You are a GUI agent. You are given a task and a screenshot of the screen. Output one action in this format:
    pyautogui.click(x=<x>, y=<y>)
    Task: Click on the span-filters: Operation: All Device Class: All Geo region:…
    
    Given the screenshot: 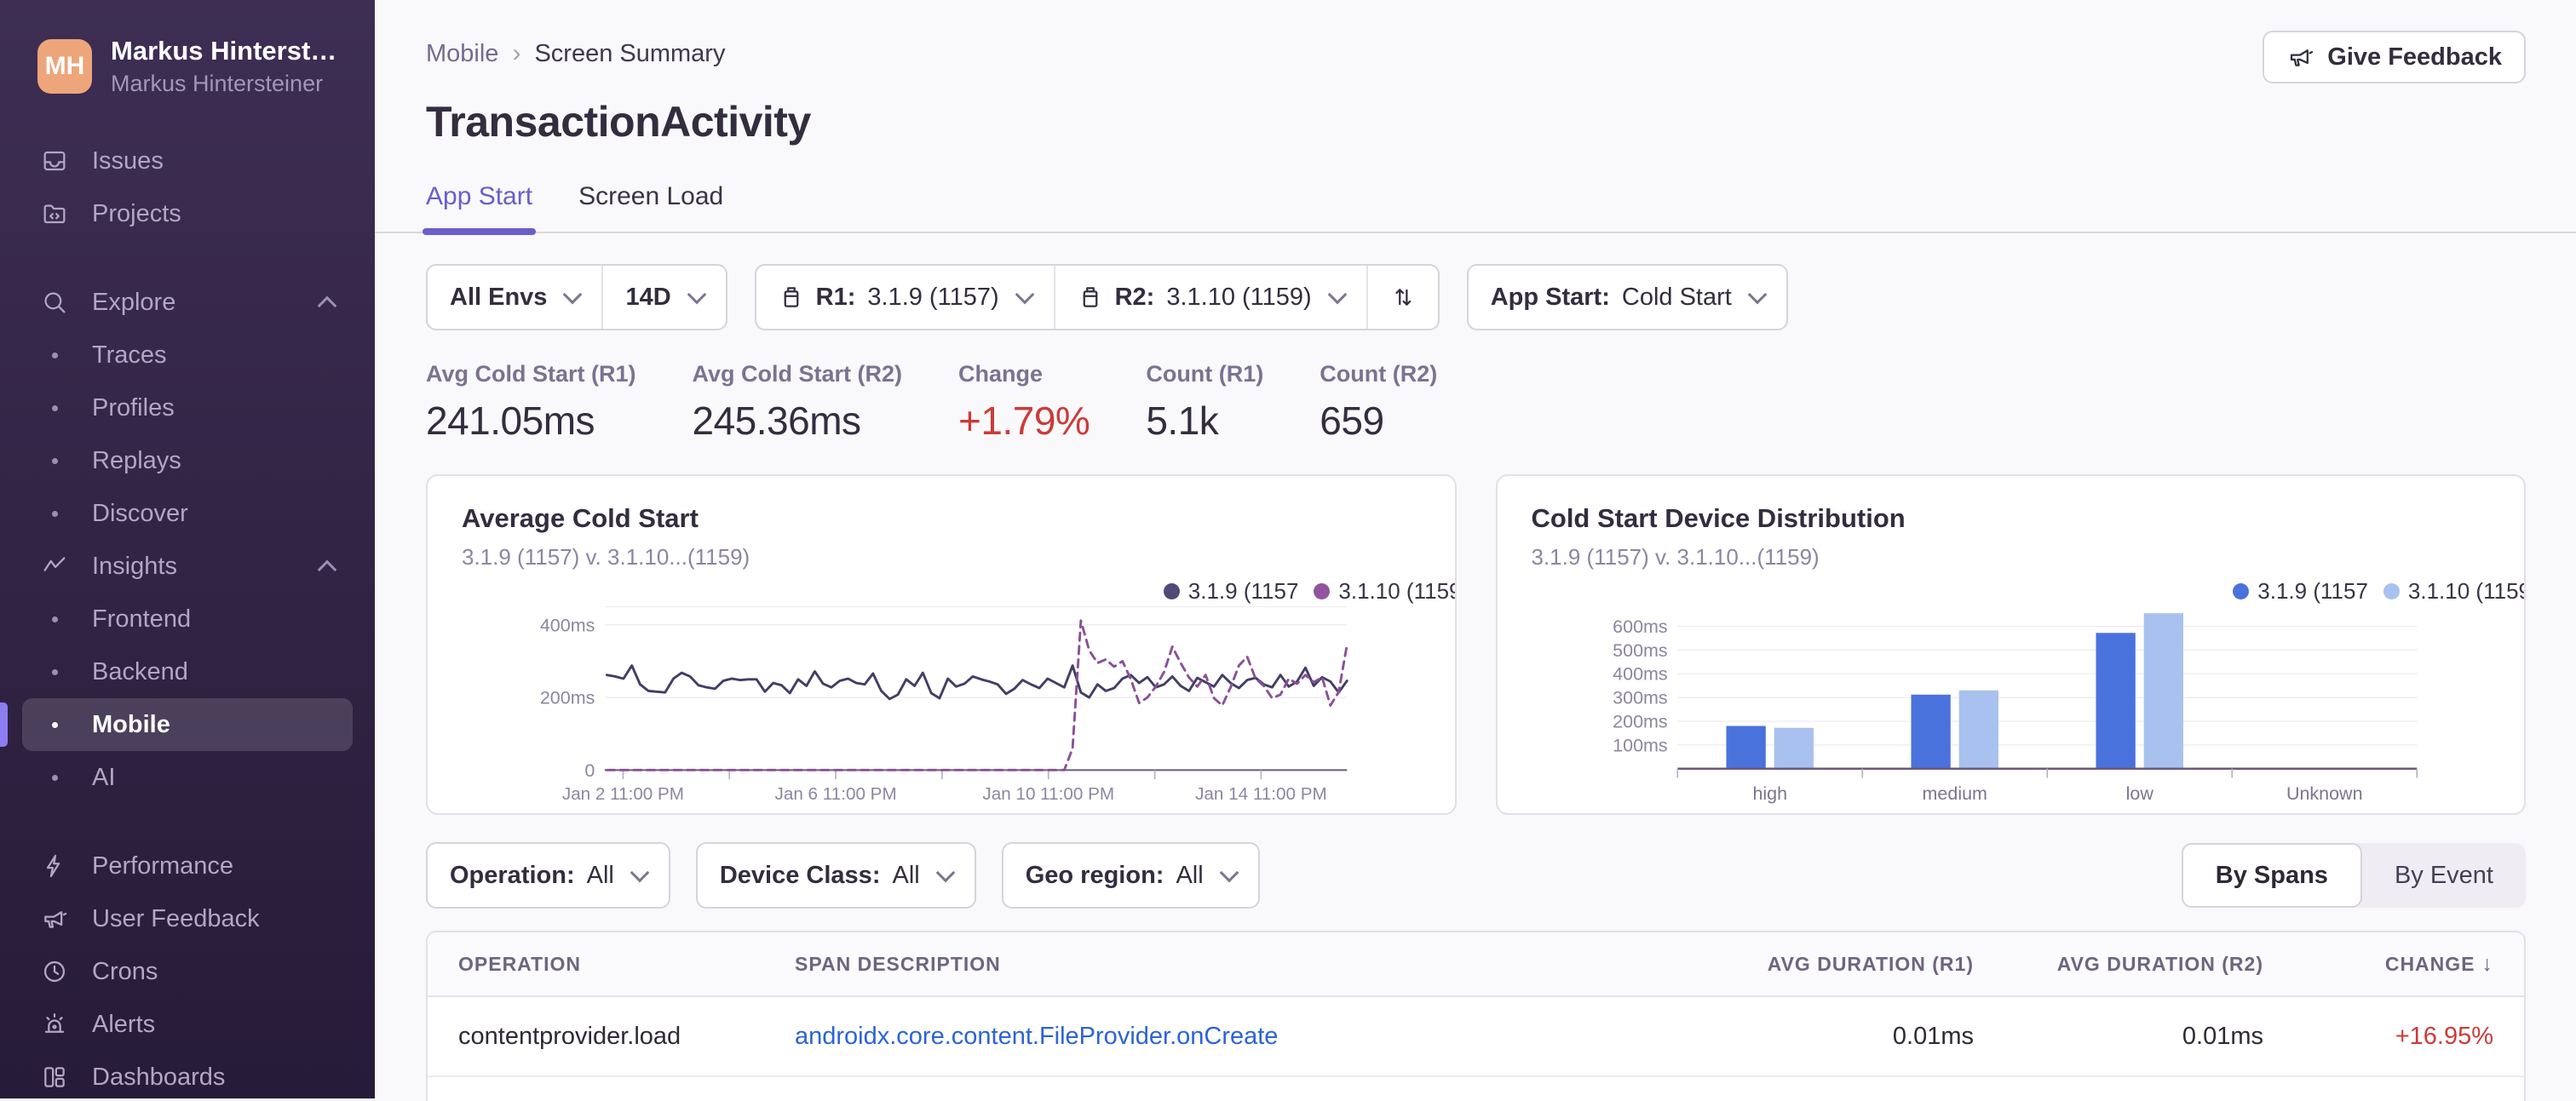 What is the action you would take?
    pyautogui.click(x=843, y=875)
    